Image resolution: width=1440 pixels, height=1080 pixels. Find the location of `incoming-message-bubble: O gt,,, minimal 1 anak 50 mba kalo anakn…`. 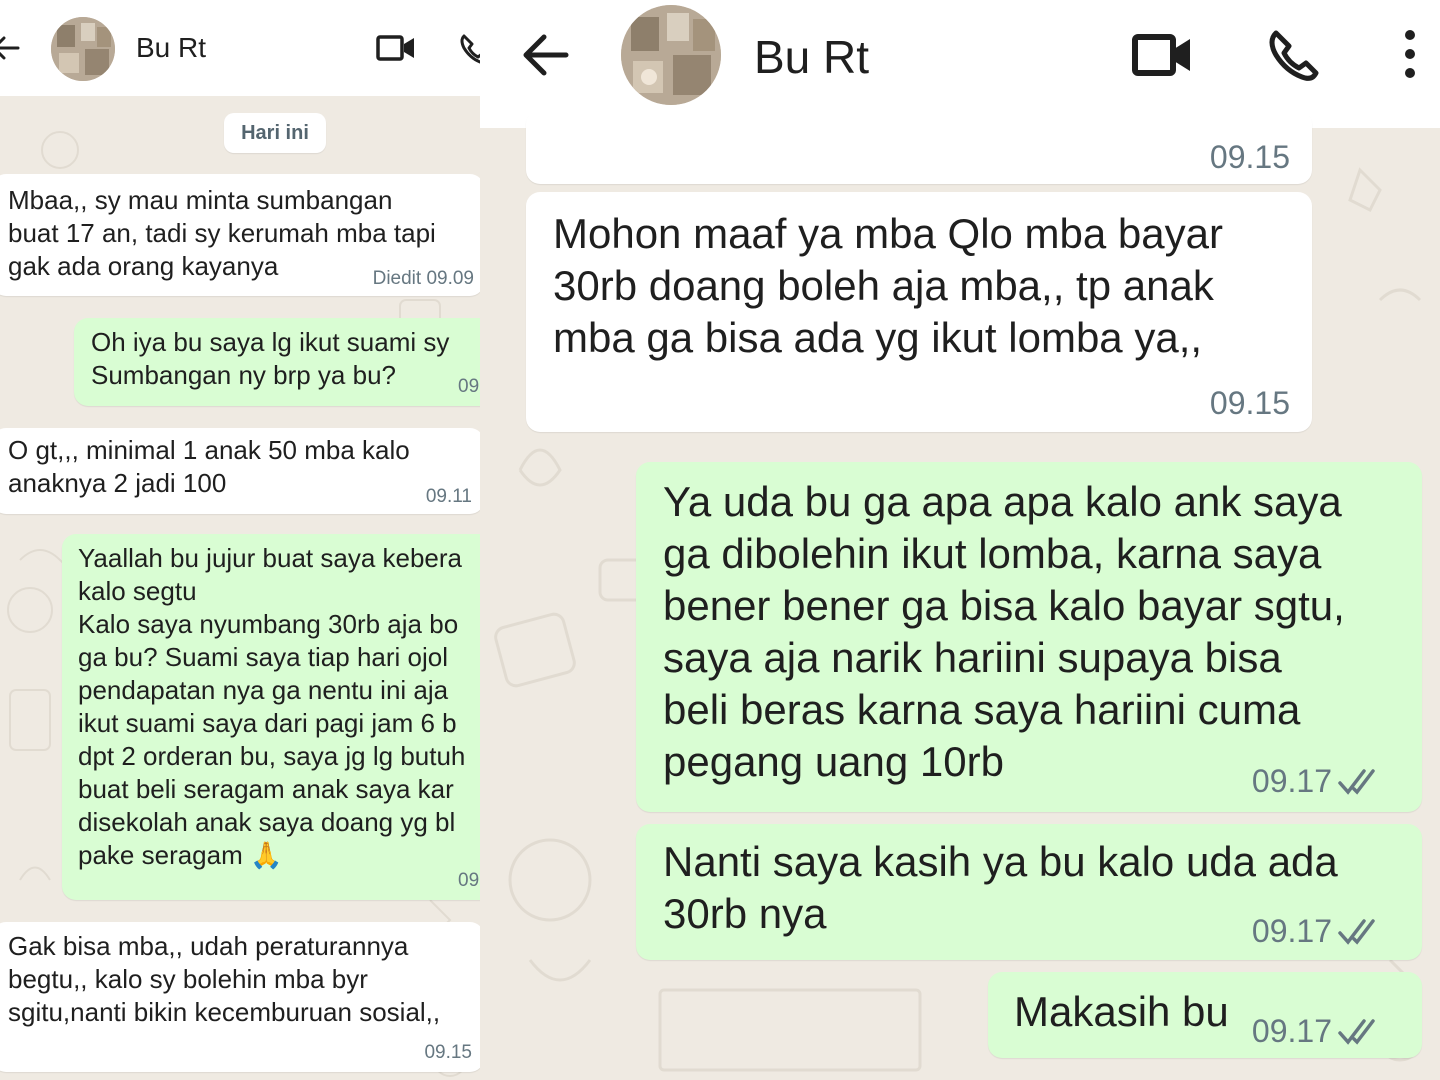

incoming-message-bubble: O gt,,, minimal 1 anak 50 mba kalo anakn… is located at coordinates (240, 471).